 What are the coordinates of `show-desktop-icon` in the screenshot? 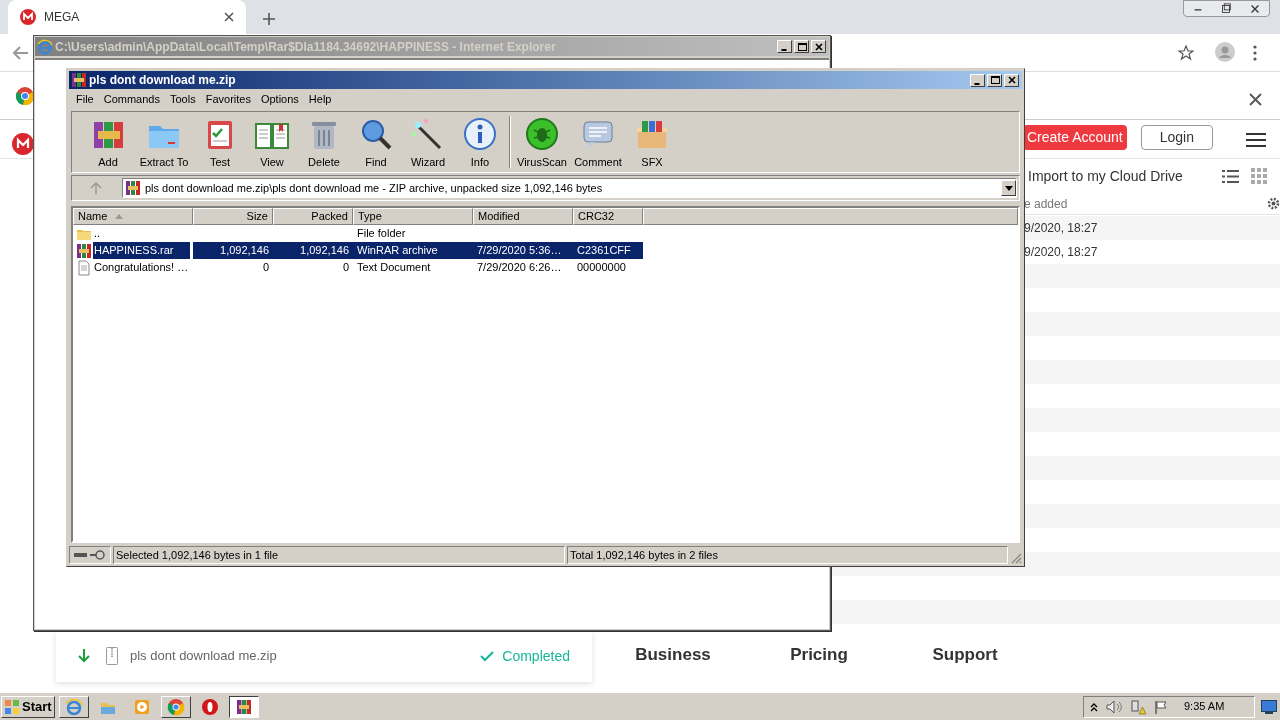 It's located at (1269, 706).